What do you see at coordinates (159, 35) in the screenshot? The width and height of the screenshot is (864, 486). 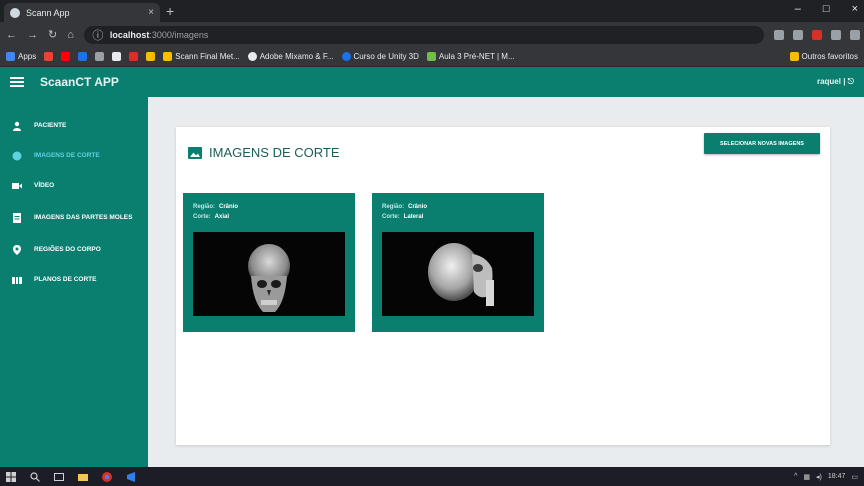 I see `address-url: localhost:3000/imagens` at bounding box center [159, 35].